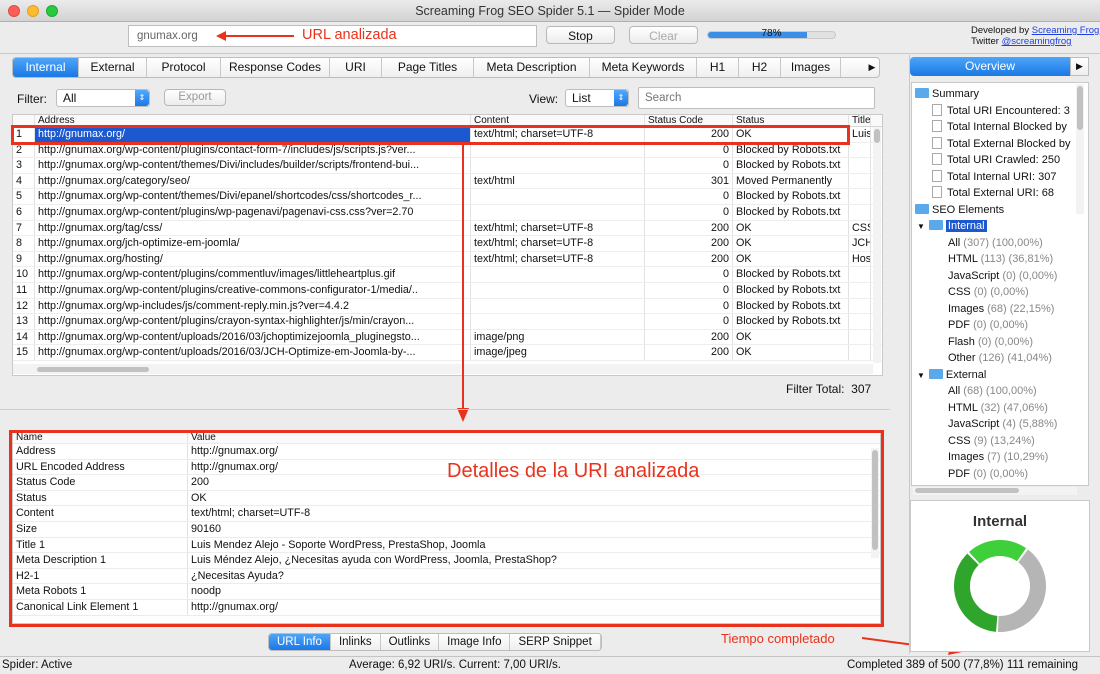  What do you see at coordinates (689, 243) in the screenshot?
I see `row-status-code: 200` at bounding box center [689, 243].